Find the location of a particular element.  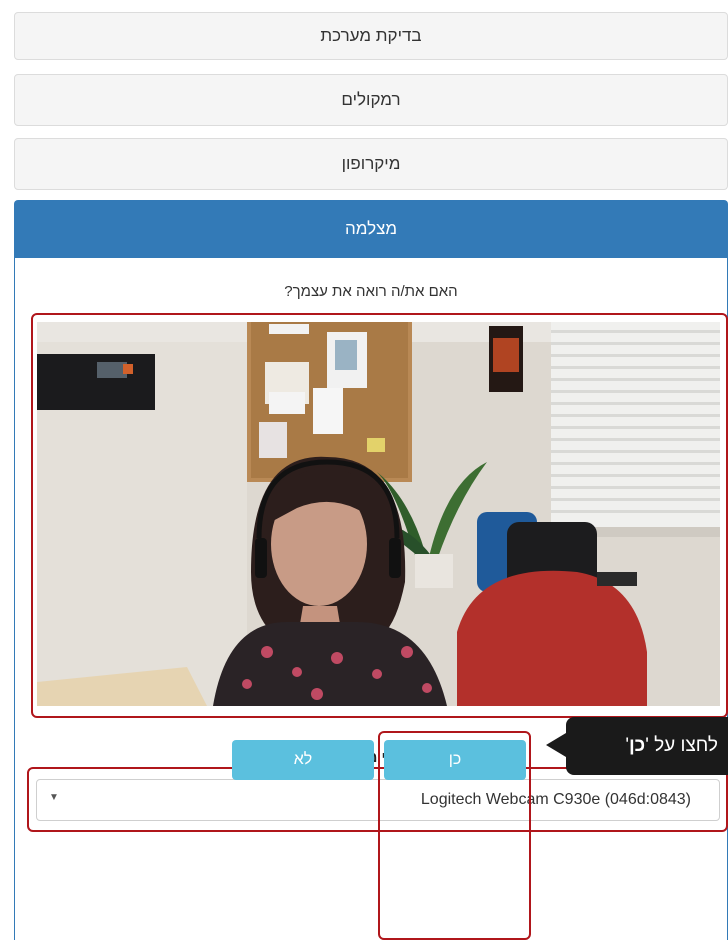

instruction-callout: לחצו על 'כן' is located at coordinates (647, 746).